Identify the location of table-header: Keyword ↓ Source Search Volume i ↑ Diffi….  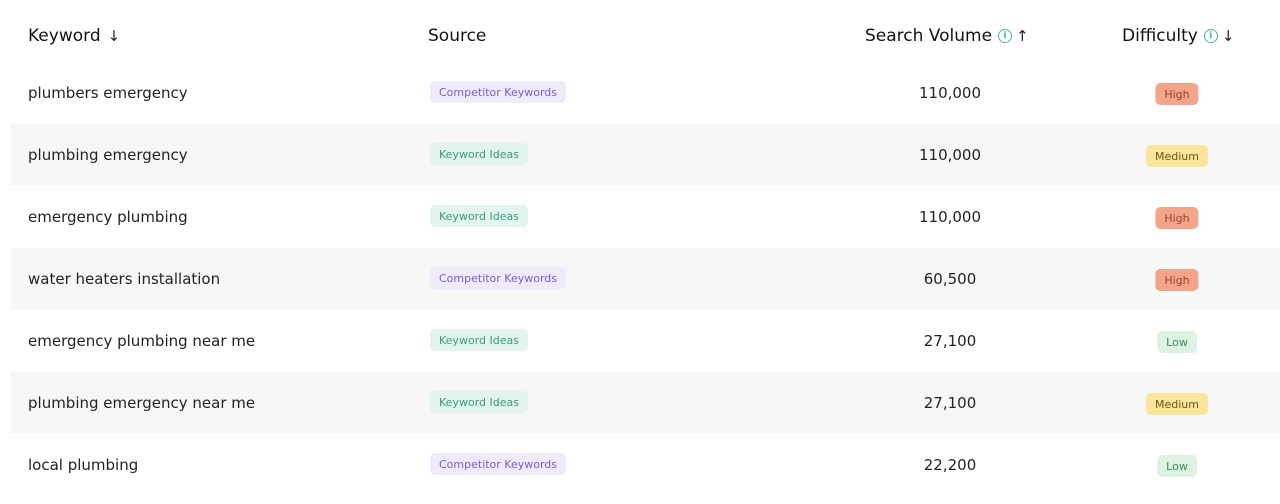
(640, 34).